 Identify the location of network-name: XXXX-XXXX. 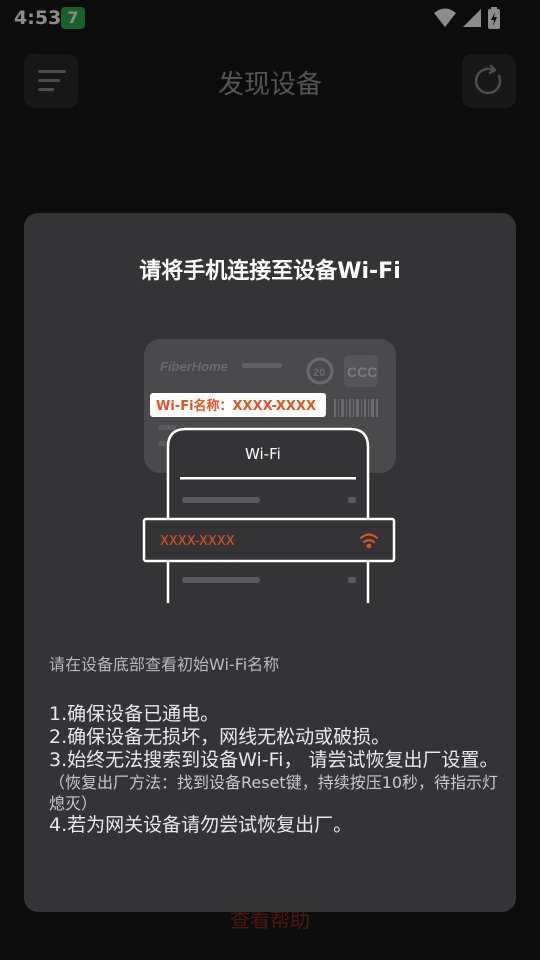
(197, 541).